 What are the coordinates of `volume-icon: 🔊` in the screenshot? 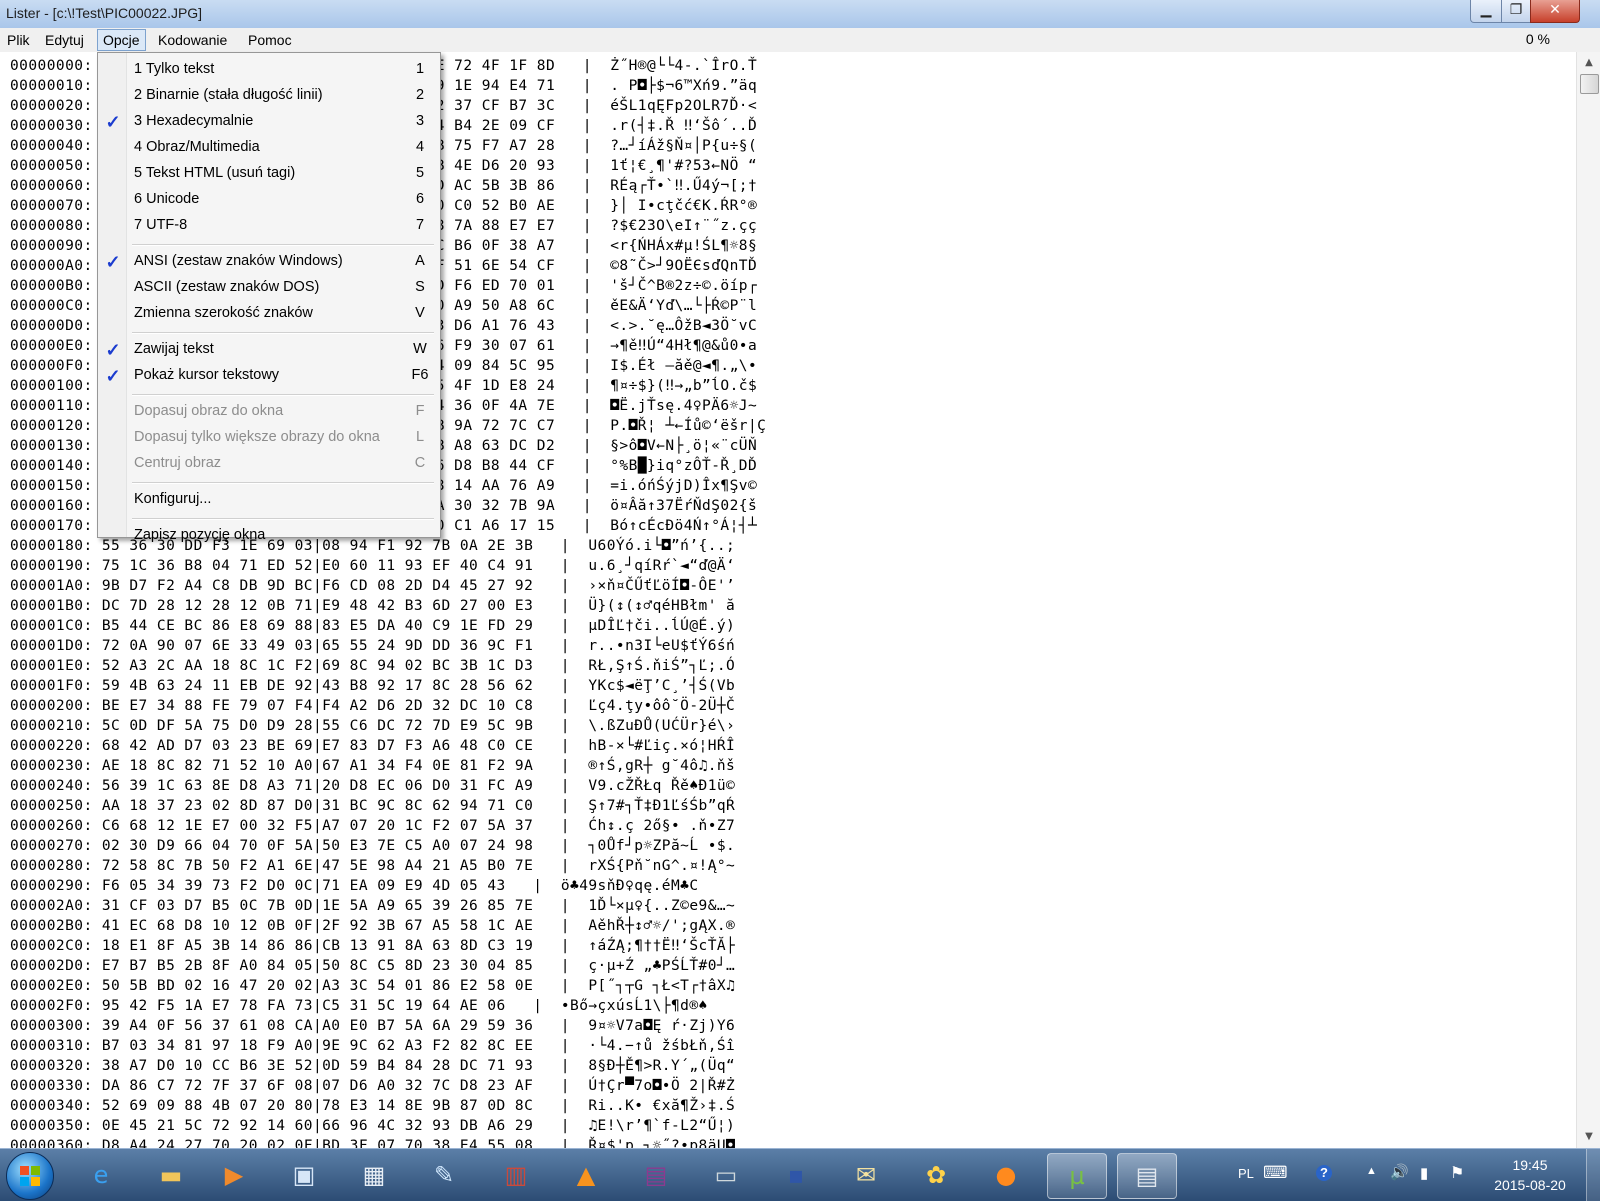 It's located at (1399, 1172).